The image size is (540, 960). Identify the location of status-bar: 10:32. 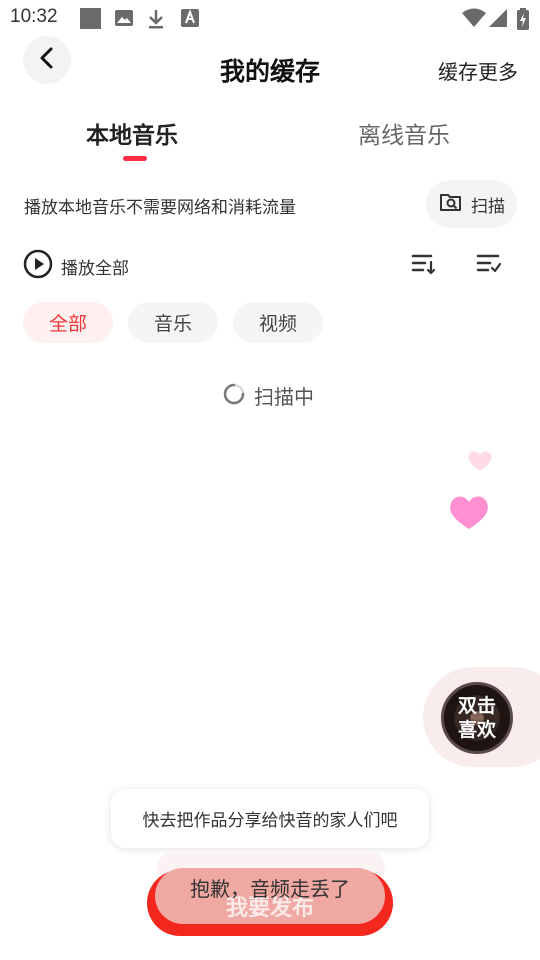
(270, 18).